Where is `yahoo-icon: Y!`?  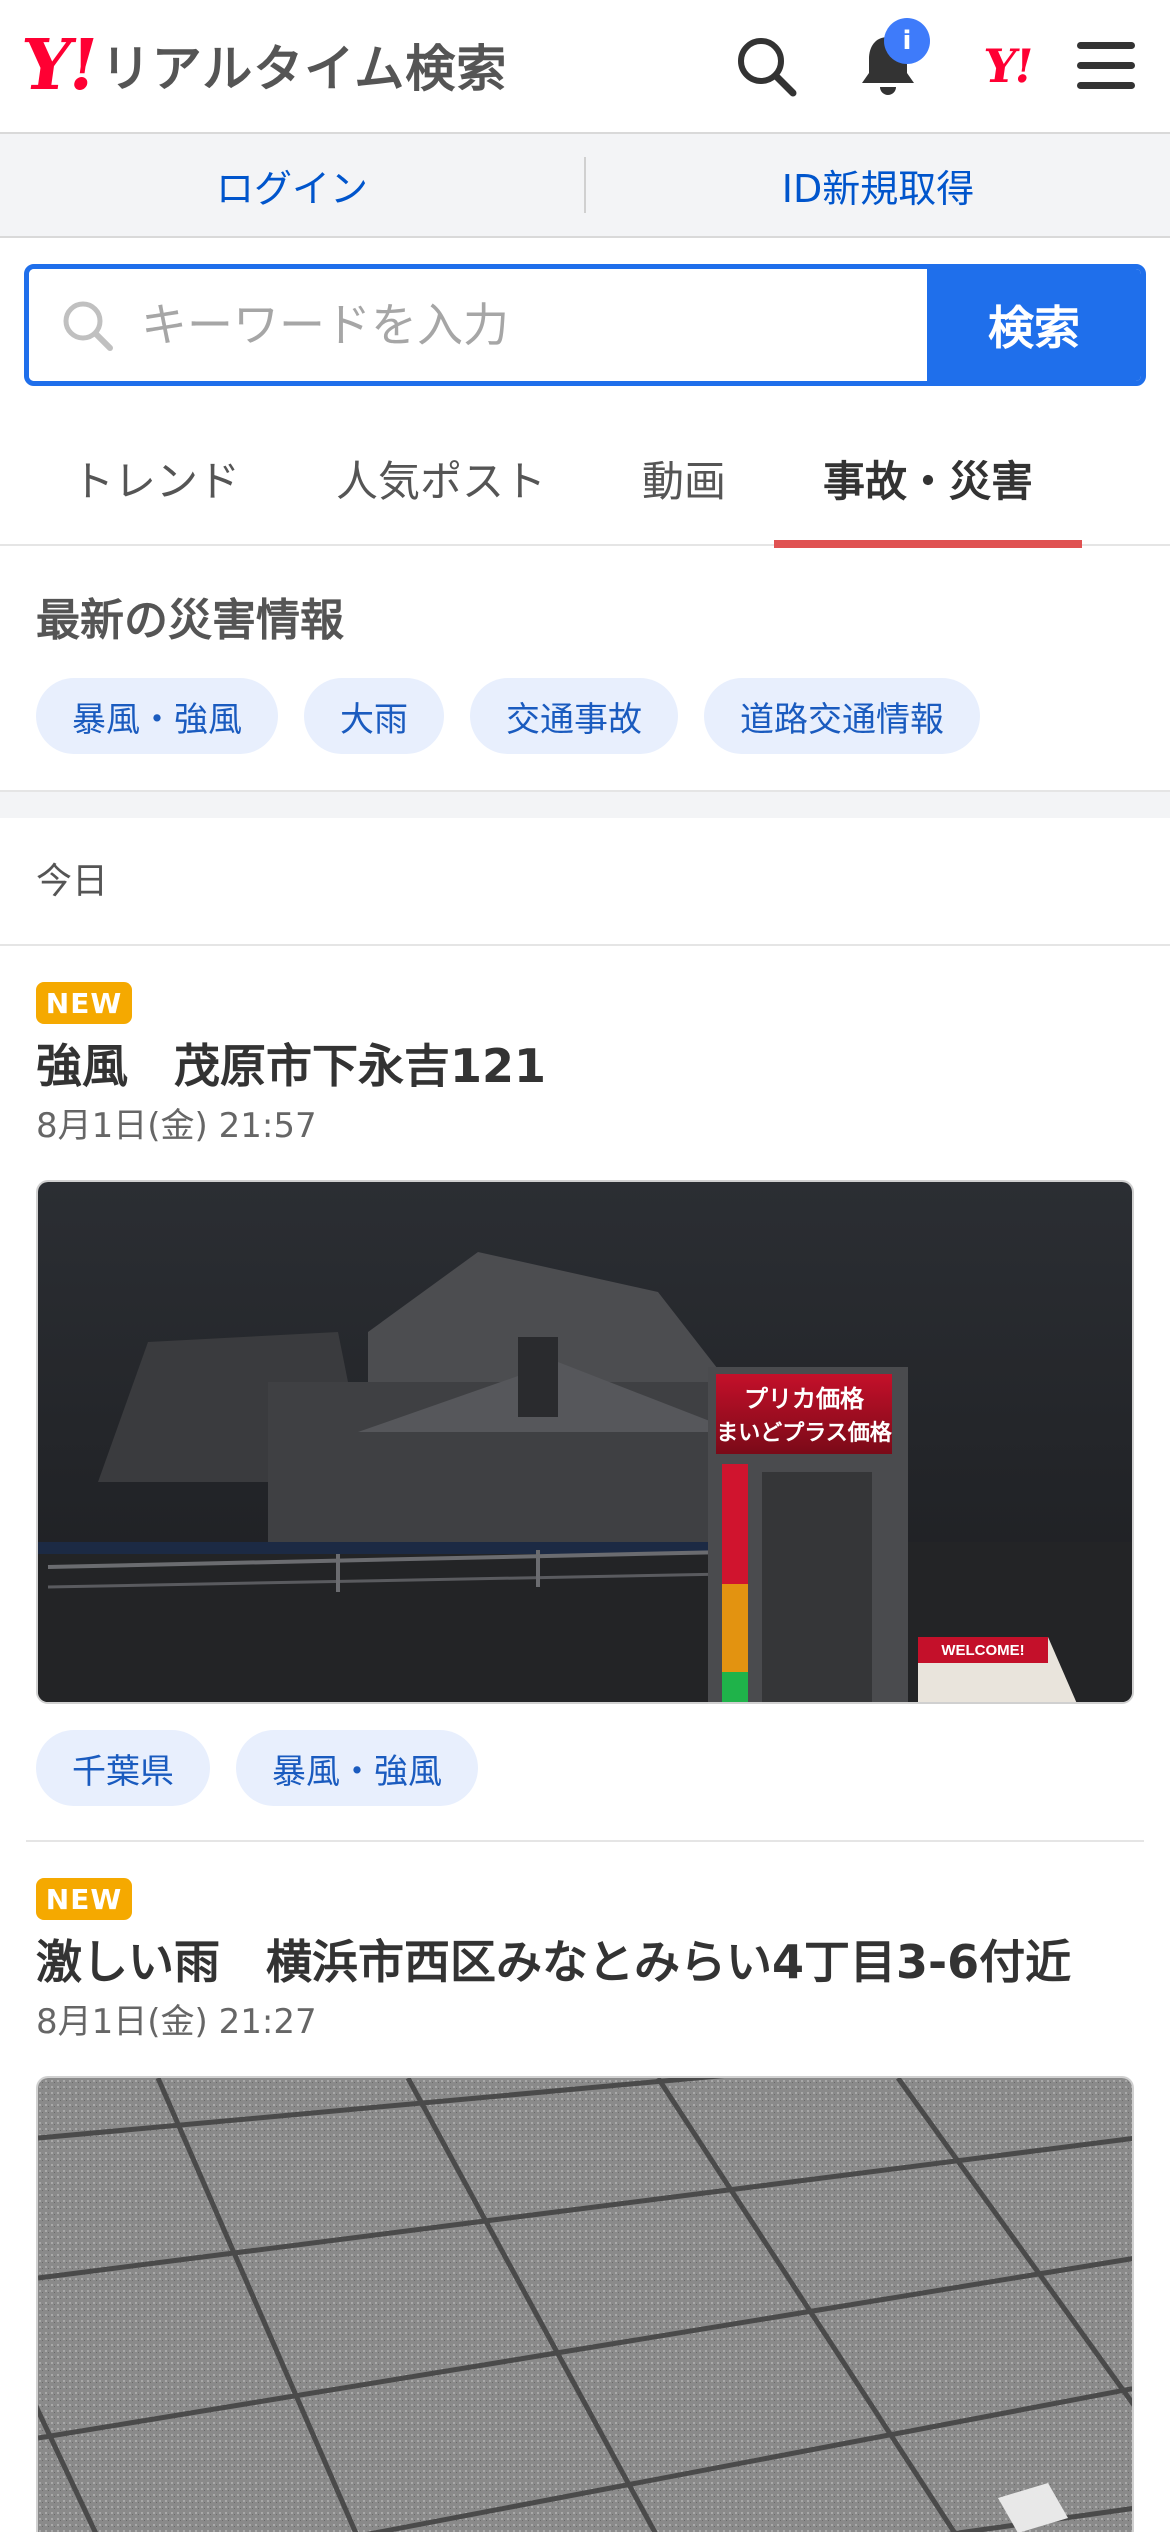 yahoo-icon: Y! is located at coordinates (1008, 66).